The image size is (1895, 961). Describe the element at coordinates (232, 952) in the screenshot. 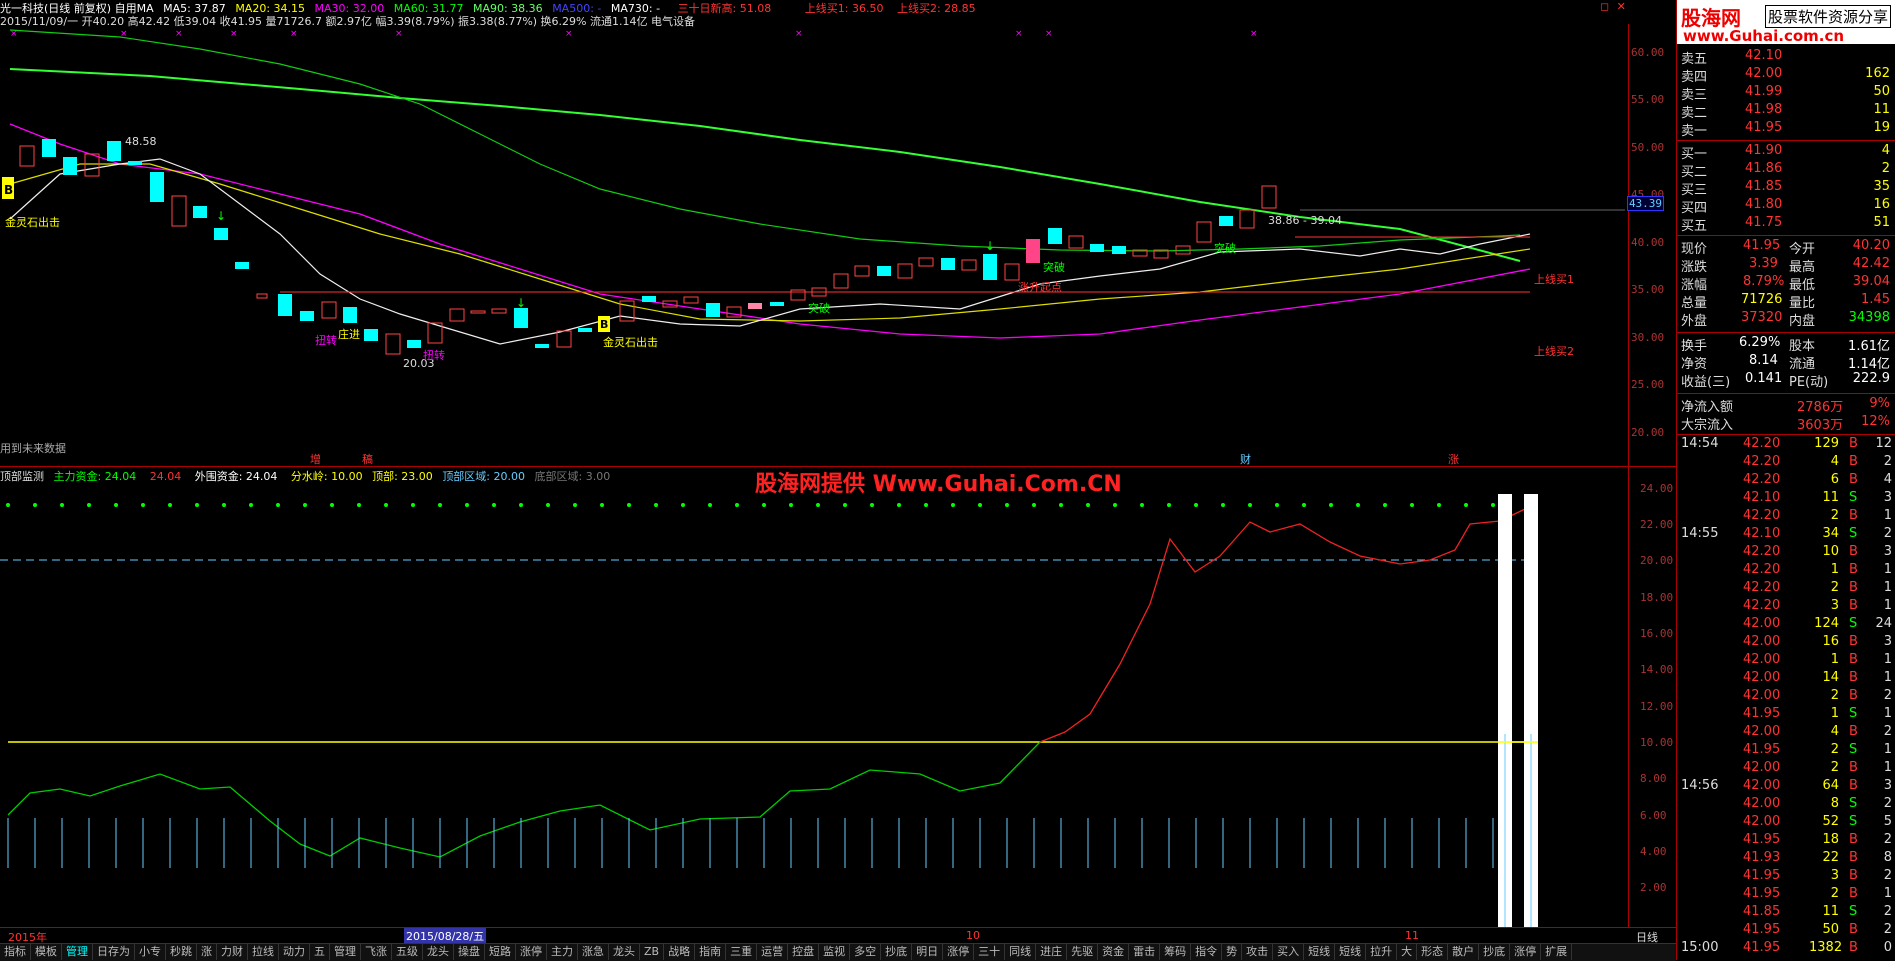

I see `tab: 力财` at that location.